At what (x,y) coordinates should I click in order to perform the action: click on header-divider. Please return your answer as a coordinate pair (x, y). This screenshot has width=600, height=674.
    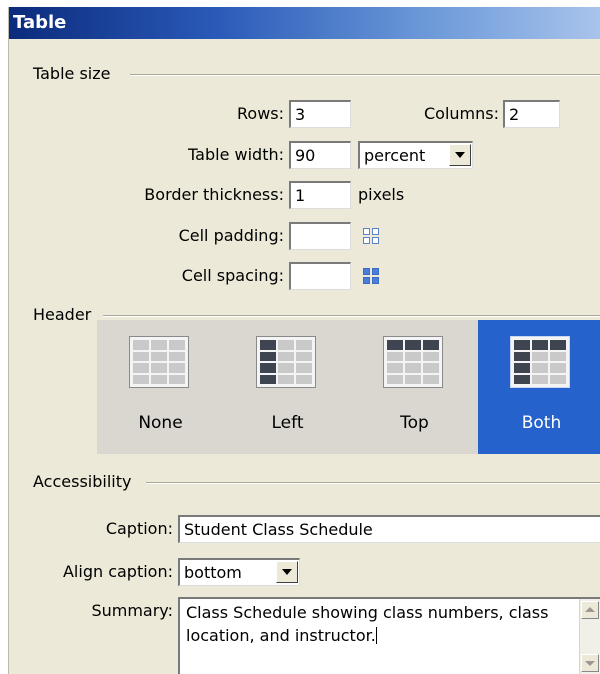
    Looking at the image, I should click on (351, 316).